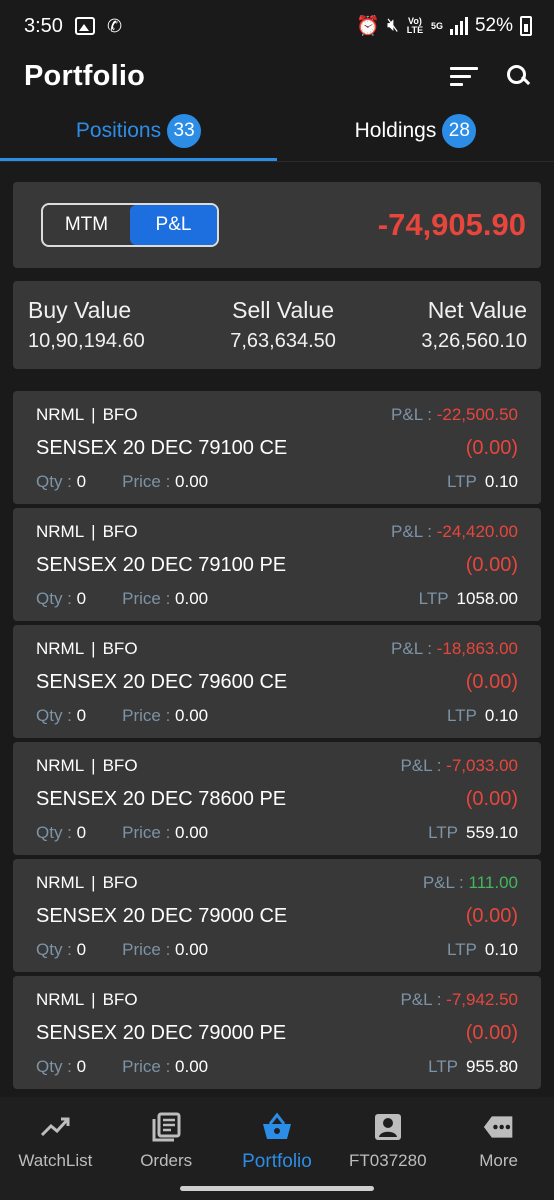  What do you see at coordinates (166, 1127) in the screenshot?
I see `orders-icon` at bounding box center [166, 1127].